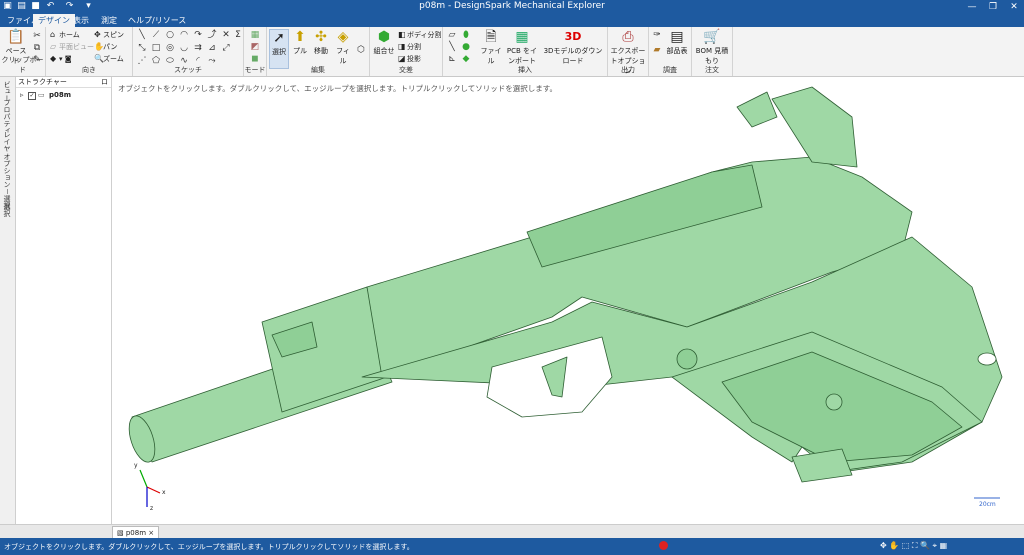  I want to click on group-order: 🛒 BOM 見積もり 注文, so click(712, 51).